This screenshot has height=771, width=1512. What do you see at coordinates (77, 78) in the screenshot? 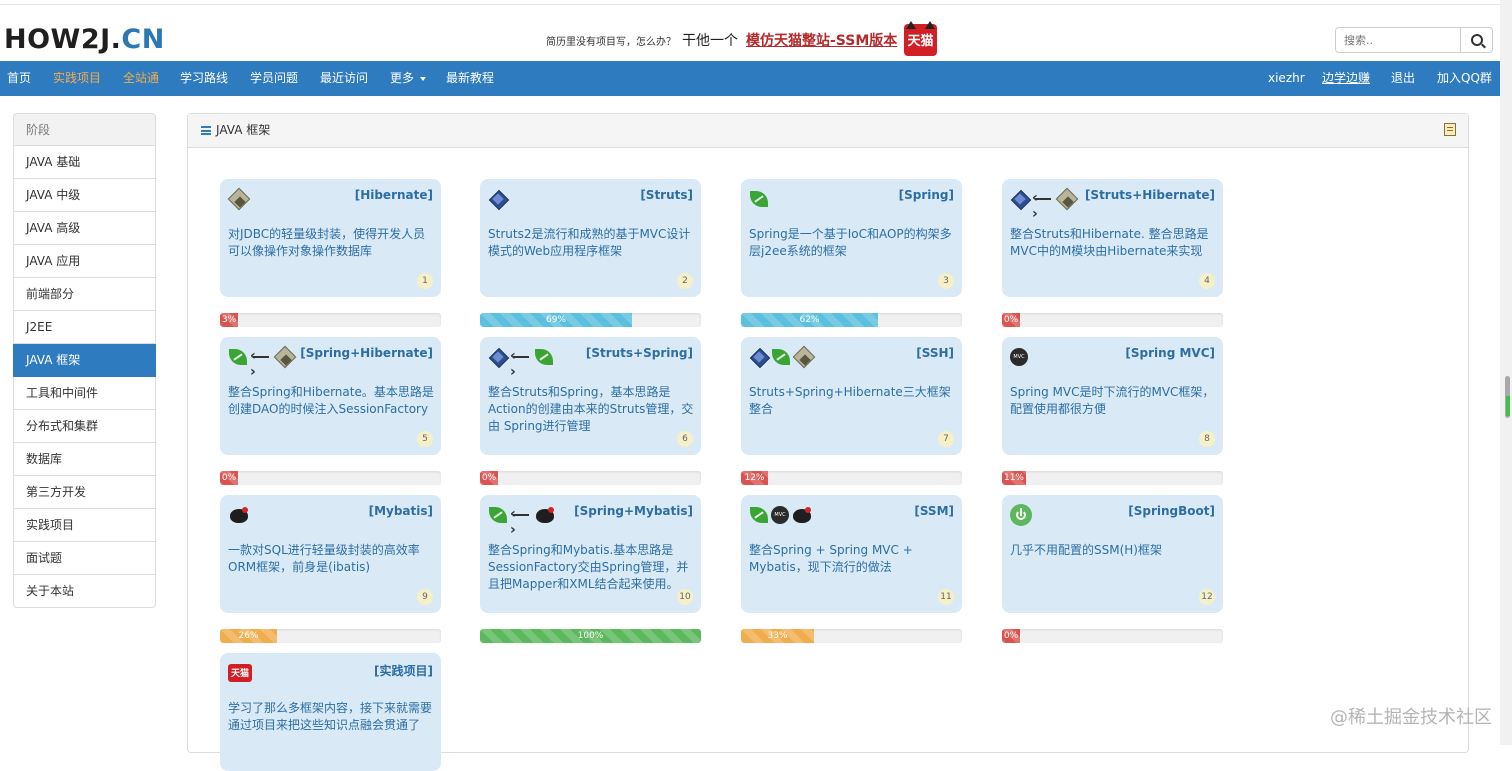
I see `nav-item-1: 实践项目` at bounding box center [77, 78].